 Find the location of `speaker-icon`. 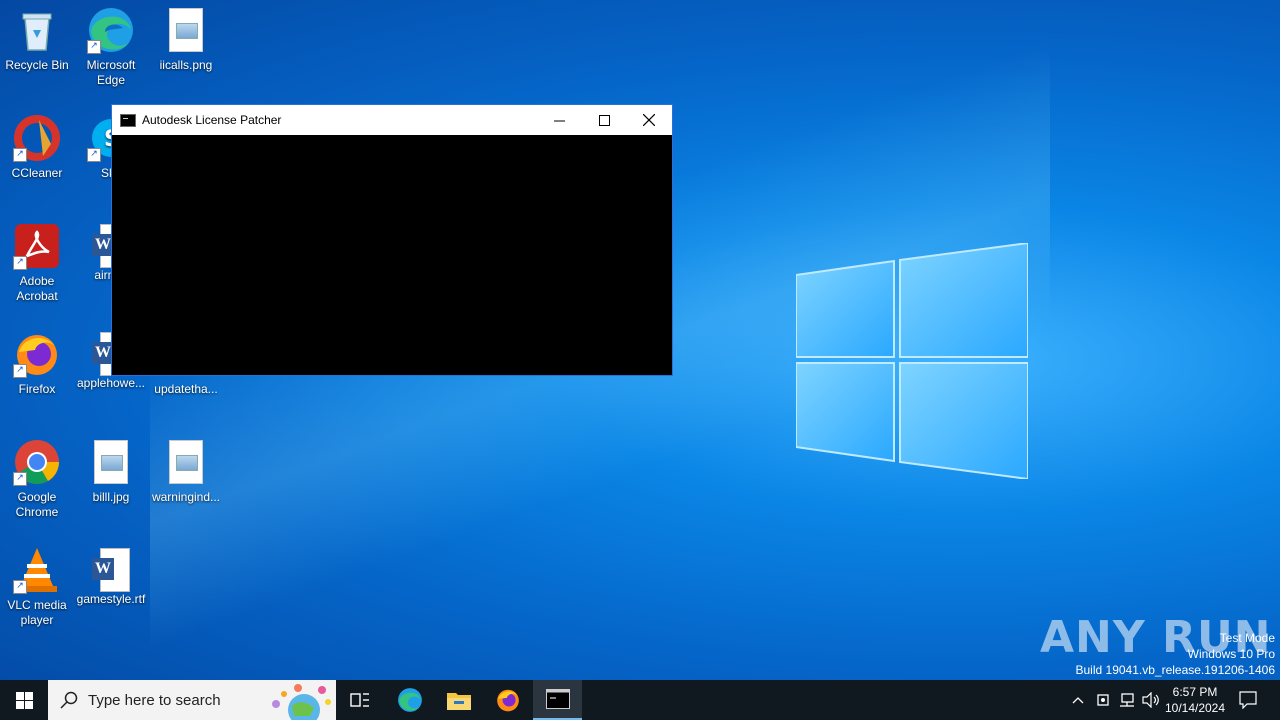

speaker-icon is located at coordinates (1150, 700).